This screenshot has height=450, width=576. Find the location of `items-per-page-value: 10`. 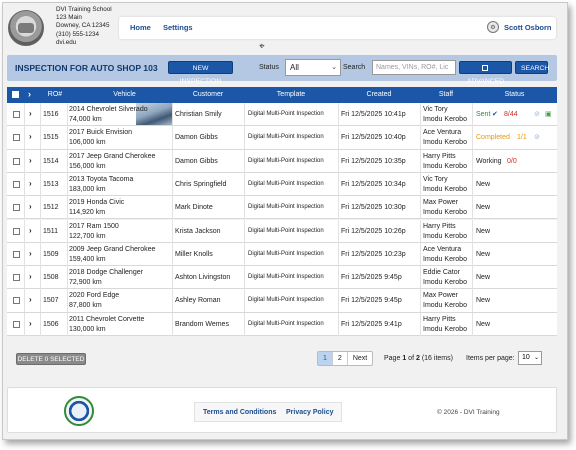

items-per-page-value: 10 is located at coordinates (526, 357).